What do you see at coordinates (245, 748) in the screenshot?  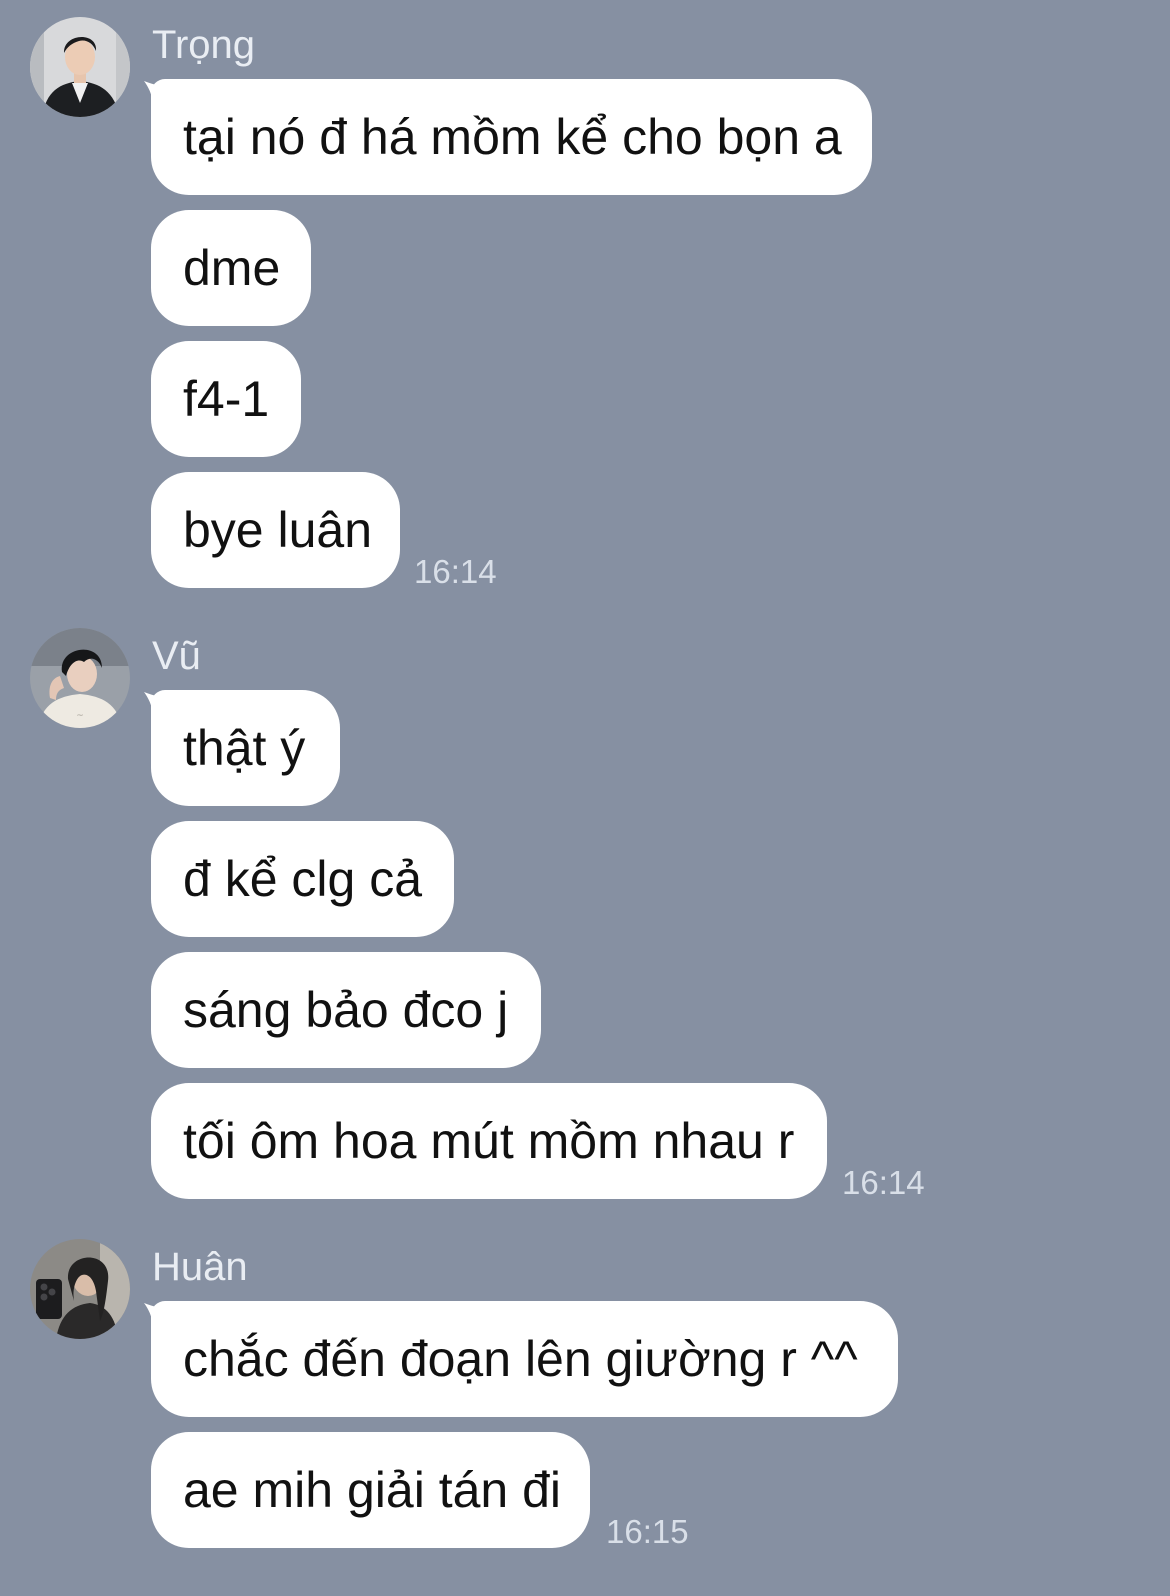 I see `message-bubble: thật ý` at bounding box center [245, 748].